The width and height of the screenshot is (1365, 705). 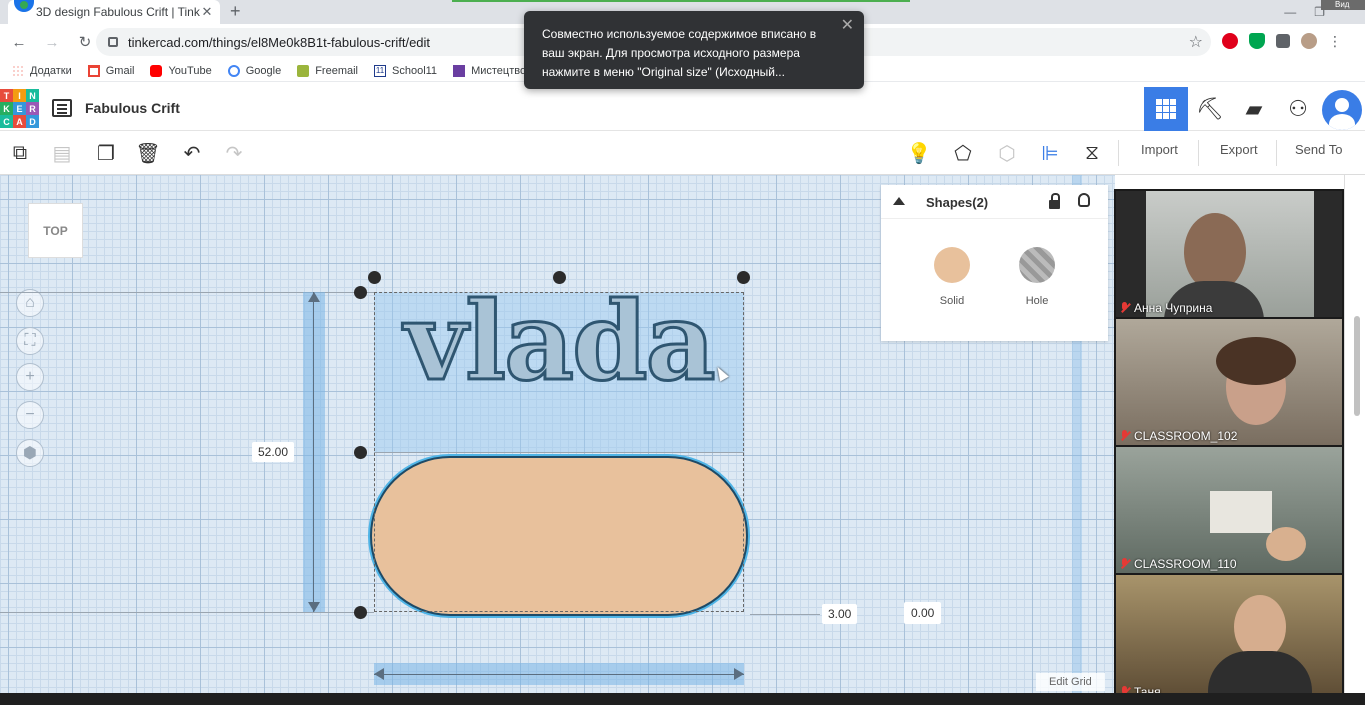 What do you see at coordinates (840, 614) in the screenshot?
I see `elevation-label: 3.00` at bounding box center [840, 614].